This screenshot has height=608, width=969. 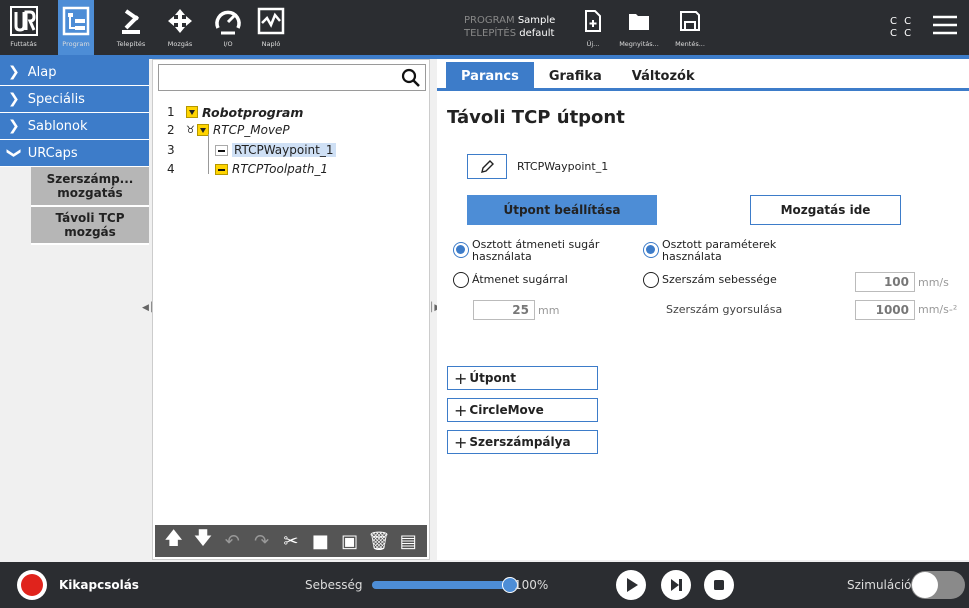 I want to click on nav-log-button: Napló, so click(x=271, y=27).